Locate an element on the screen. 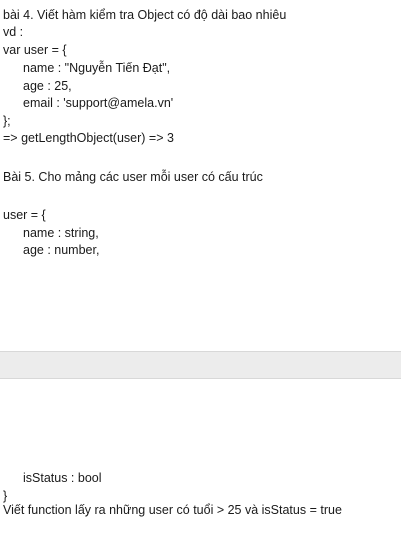  code-line-name: name : "Nguyễn Tiến Đạt", is located at coordinates (97, 68).